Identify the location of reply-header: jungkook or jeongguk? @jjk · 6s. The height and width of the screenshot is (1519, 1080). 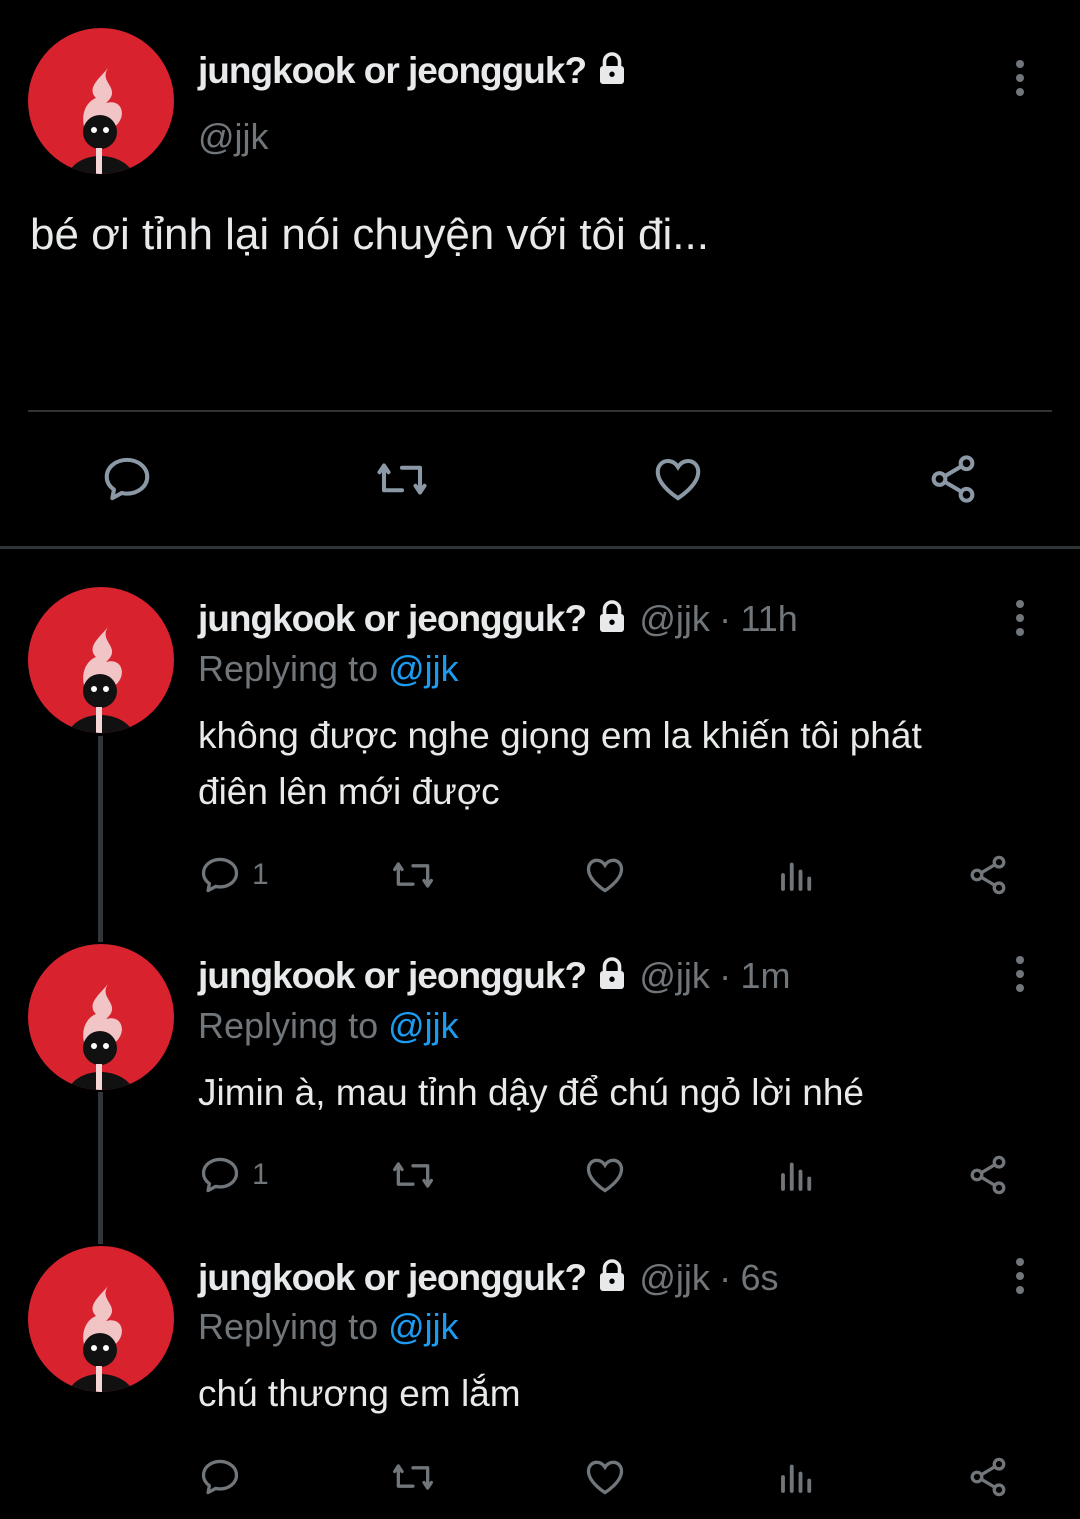
(488, 1280).